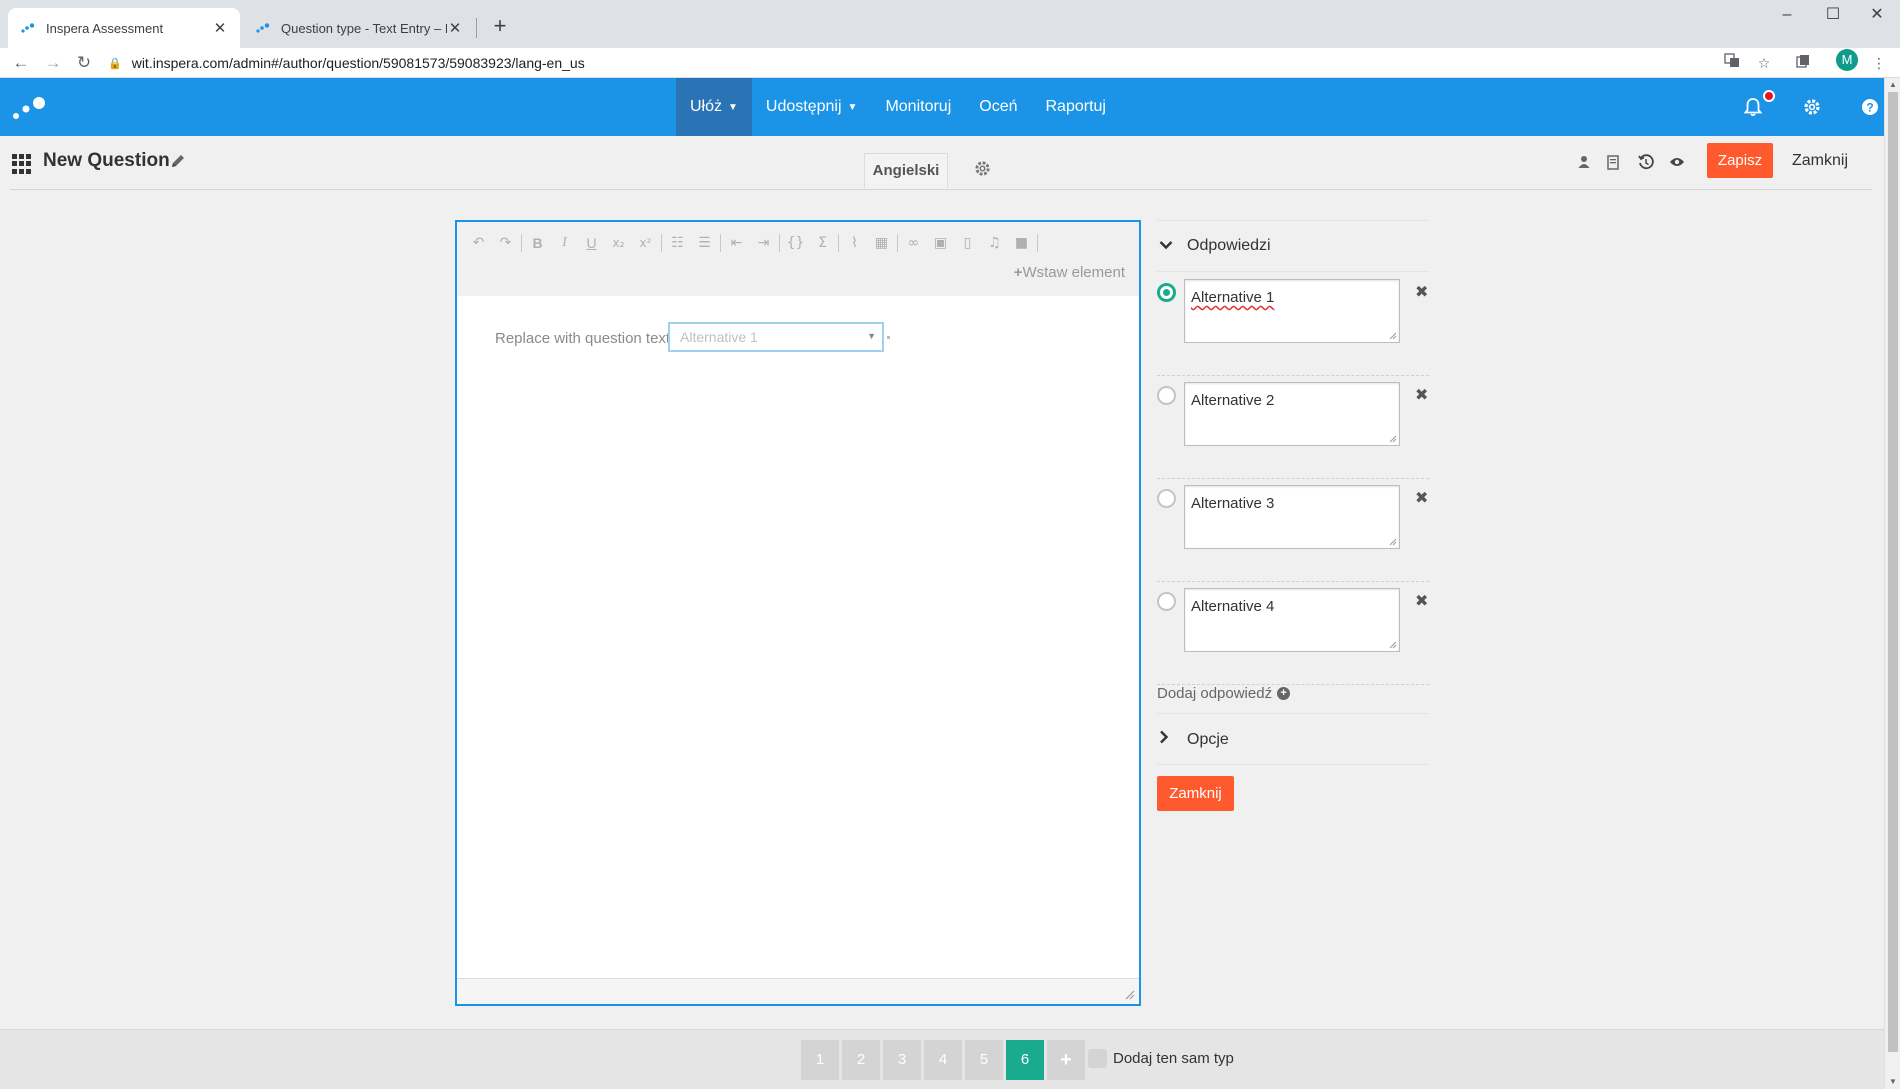 Image resolution: width=1900 pixels, height=1089 pixels. What do you see at coordinates (795, 243) in the screenshot?
I see `code-braces-icon: {}` at bounding box center [795, 243].